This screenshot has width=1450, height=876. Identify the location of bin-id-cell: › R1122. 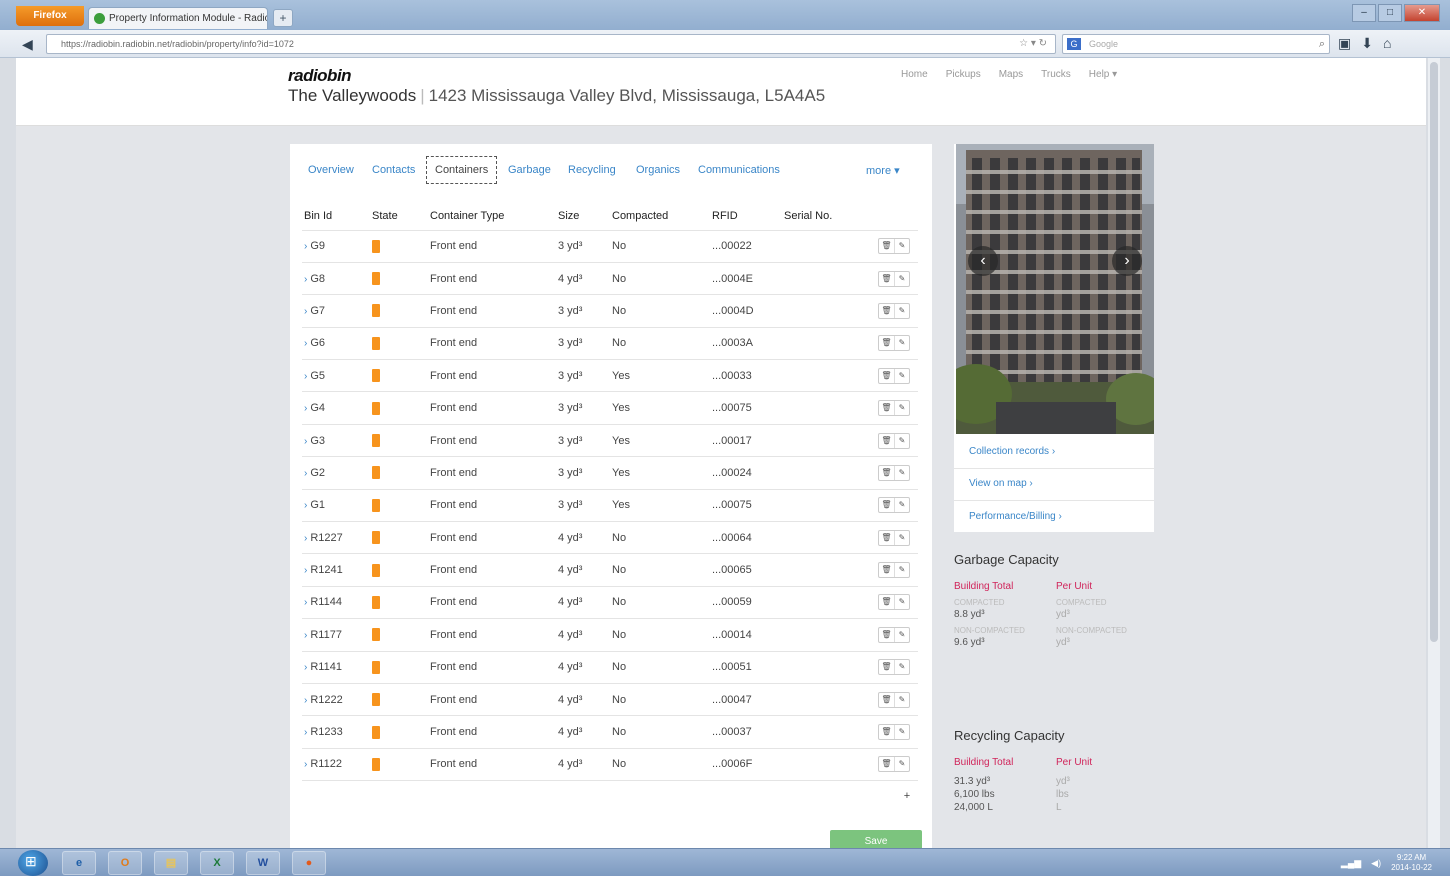
(336, 764).